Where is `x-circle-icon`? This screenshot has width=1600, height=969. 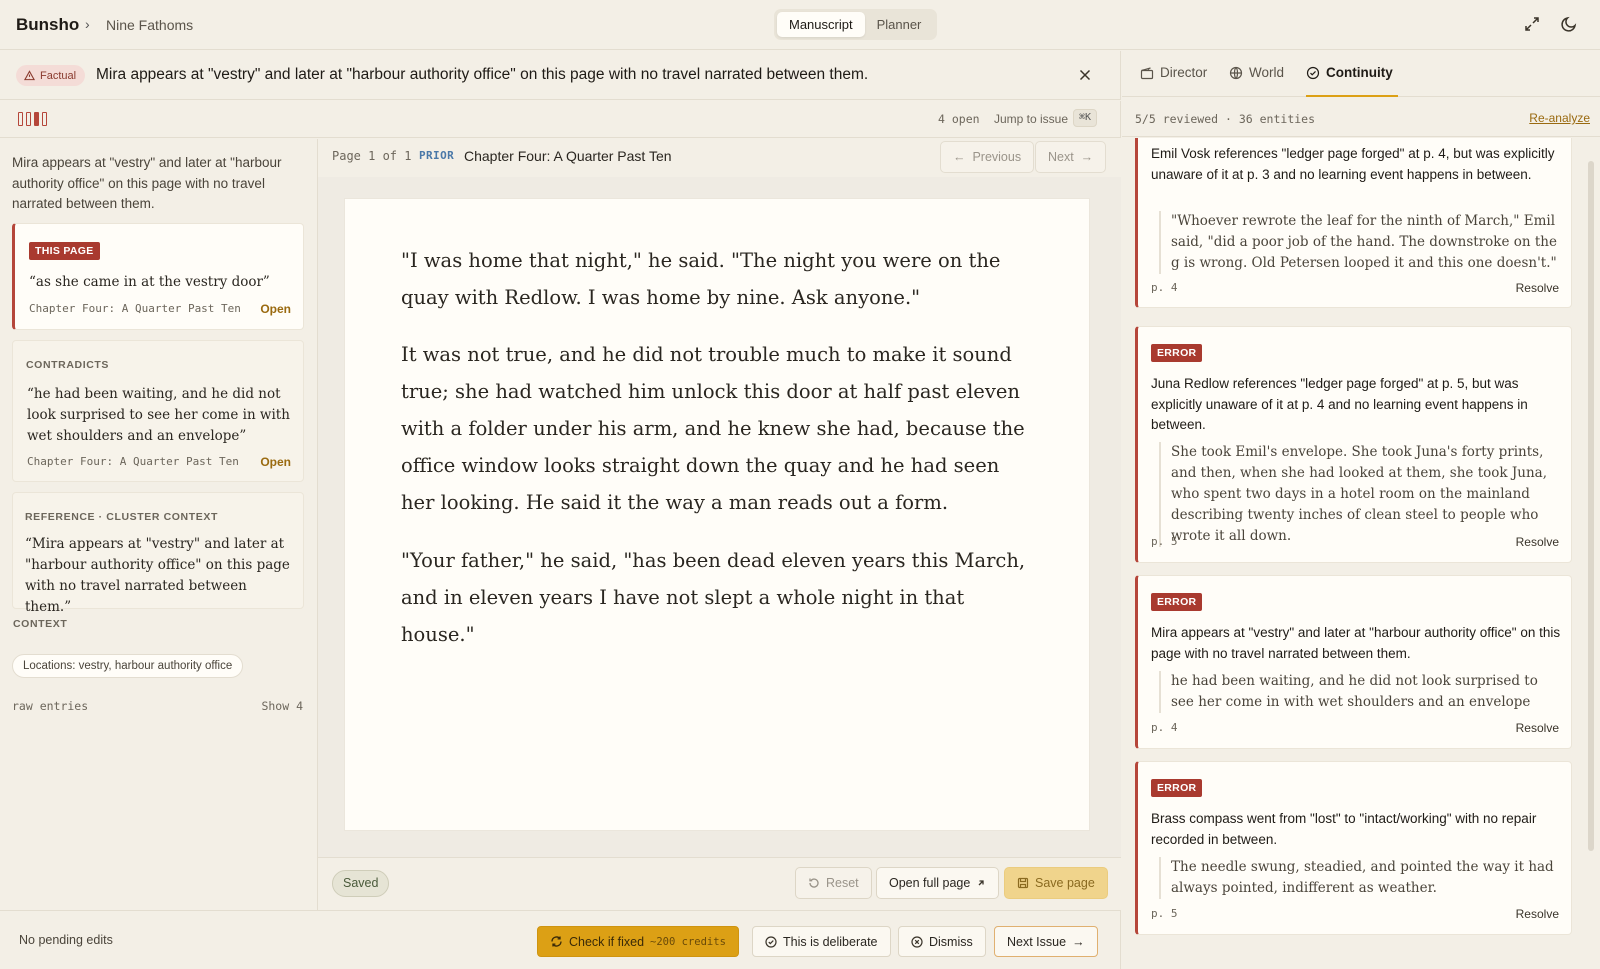
x-circle-icon is located at coordinates (917, 941).